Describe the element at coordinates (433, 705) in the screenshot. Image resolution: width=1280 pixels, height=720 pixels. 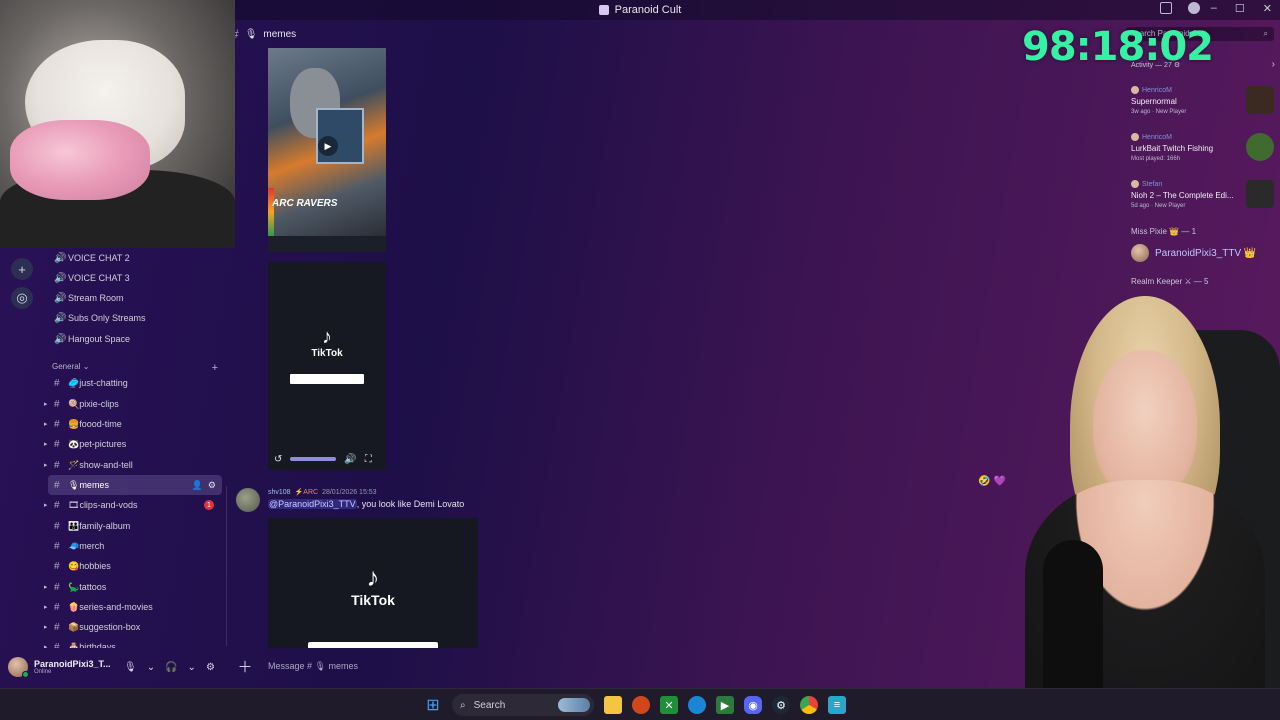
I see `windows-start-icon: ⊞` at that location.